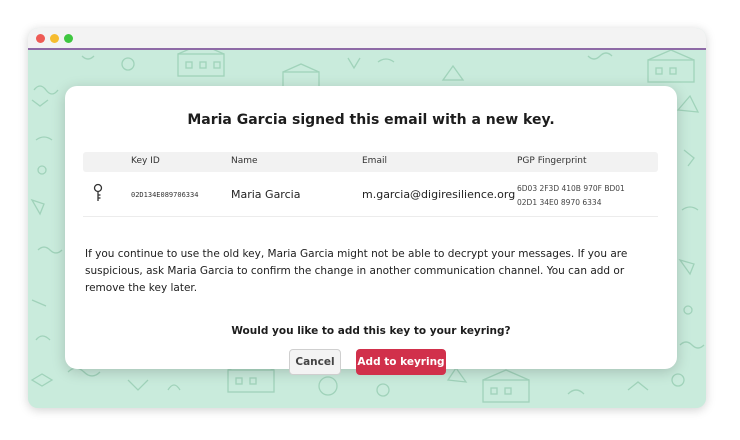 The image size is (740, 440). What do you see at coordinates (401, 362) in the screenshot?
I see `add-to-keyring-button: Add to keyring` at bounding box center [401, 362].